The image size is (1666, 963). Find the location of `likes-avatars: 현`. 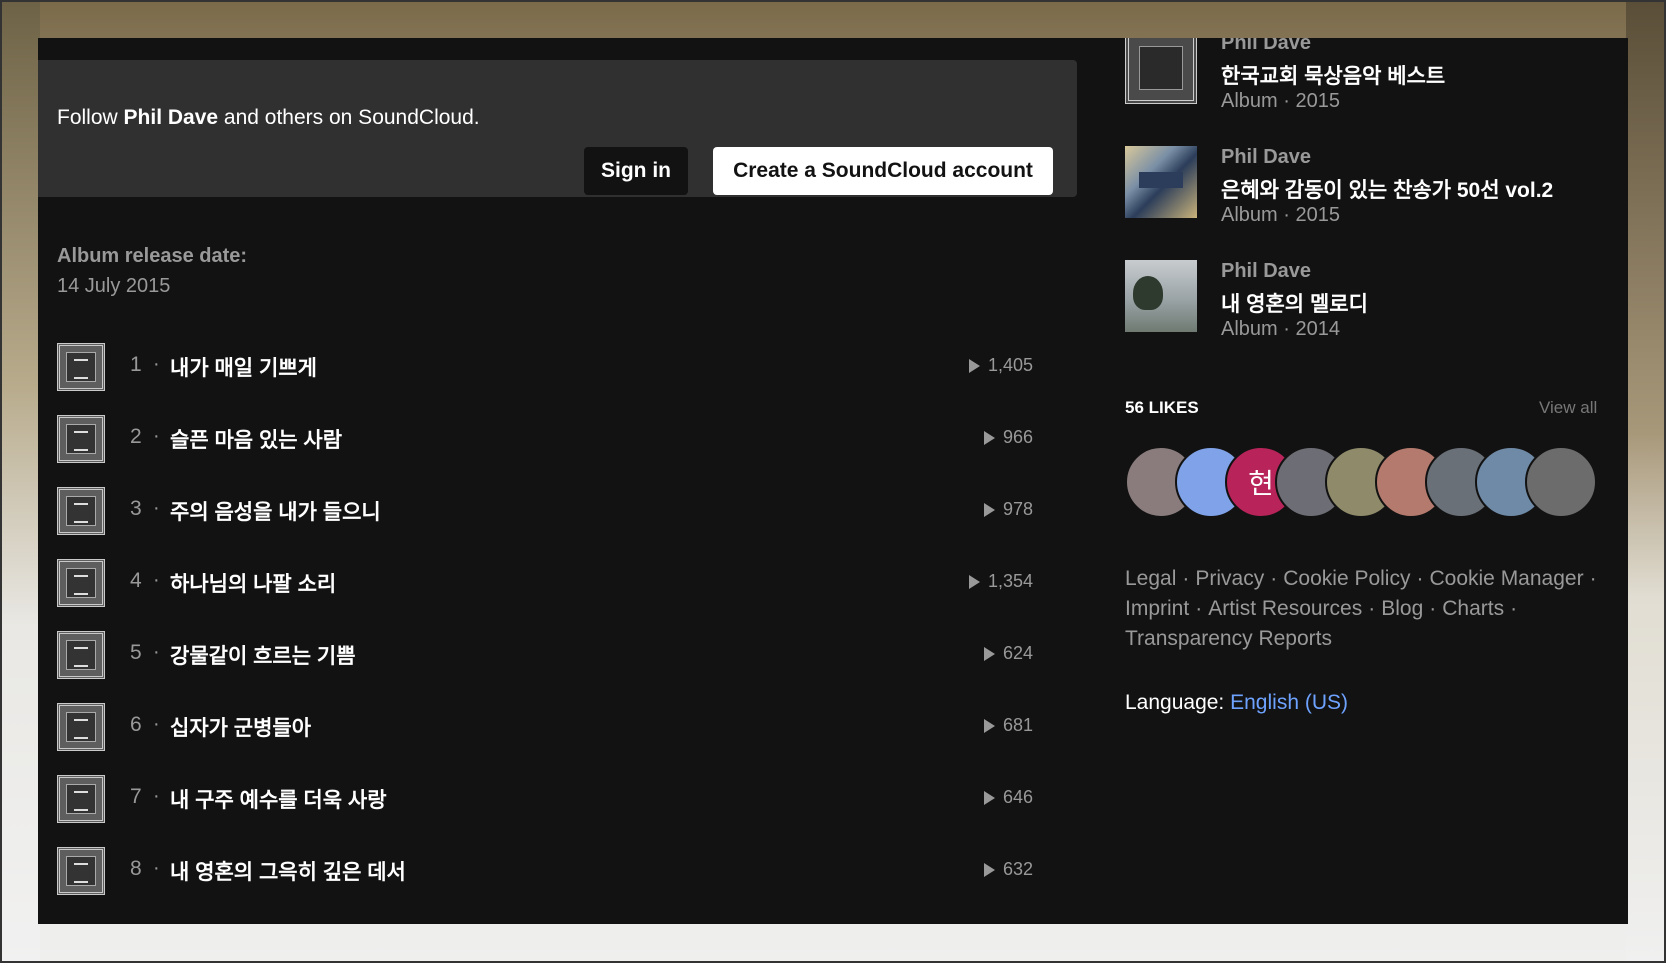

likes-avatars: 현 is located at coordinates (1375, 482).